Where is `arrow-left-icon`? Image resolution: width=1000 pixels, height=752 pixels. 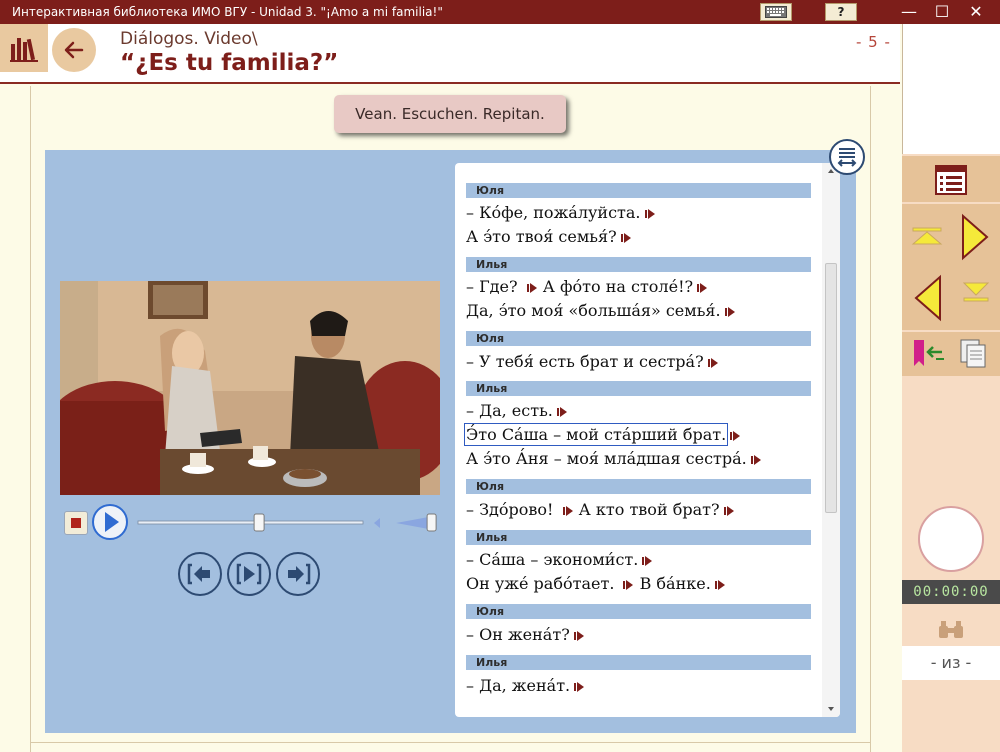
arrow-left-icon is located at coordinates (74, 50).